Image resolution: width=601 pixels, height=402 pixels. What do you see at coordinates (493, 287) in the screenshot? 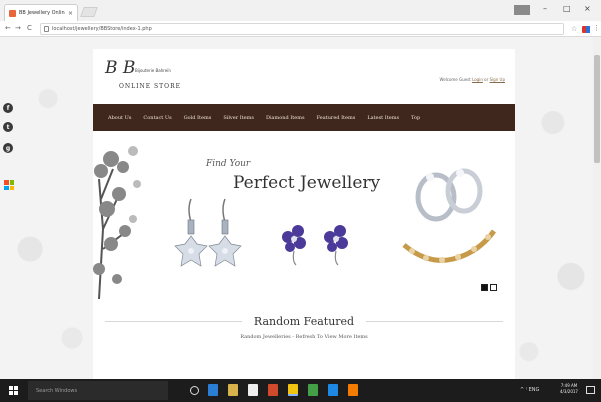
I see `slider-dot` at bounding box center [493, 287].